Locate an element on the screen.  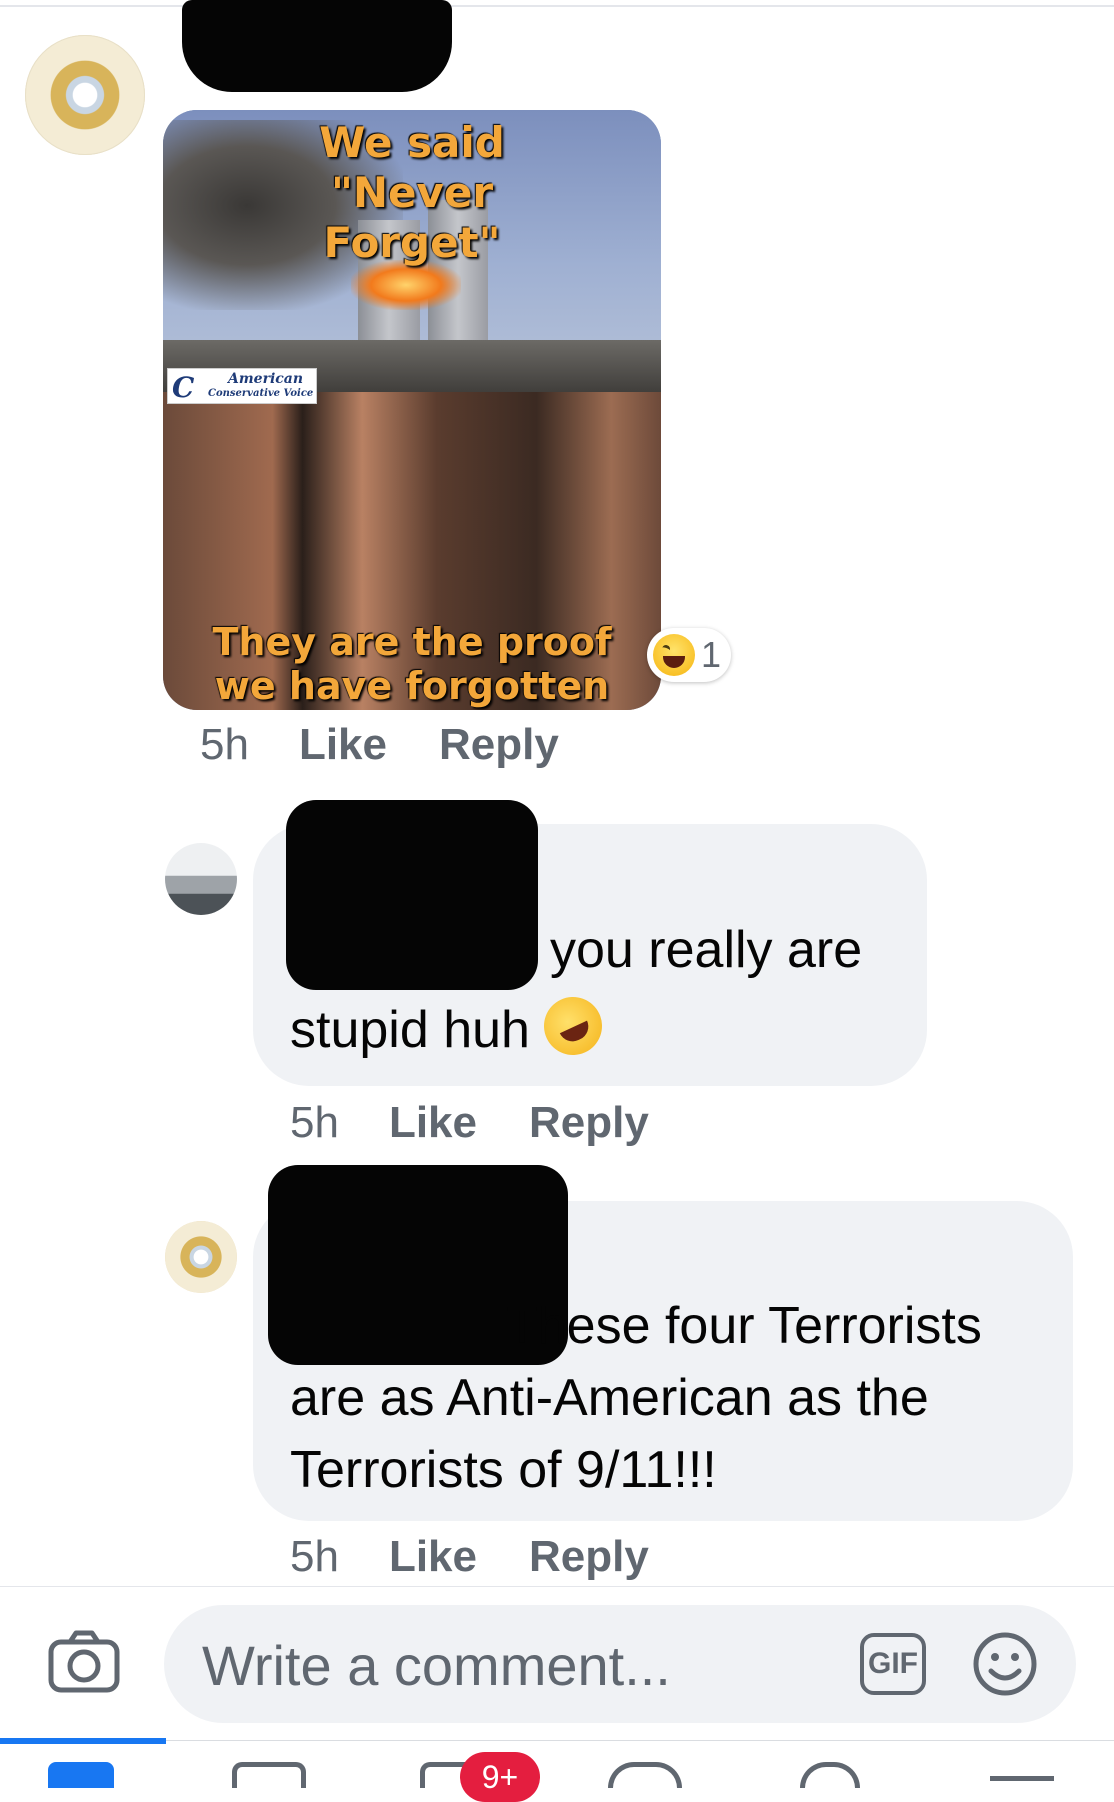
top-divider is located at coordinates (557, 6).